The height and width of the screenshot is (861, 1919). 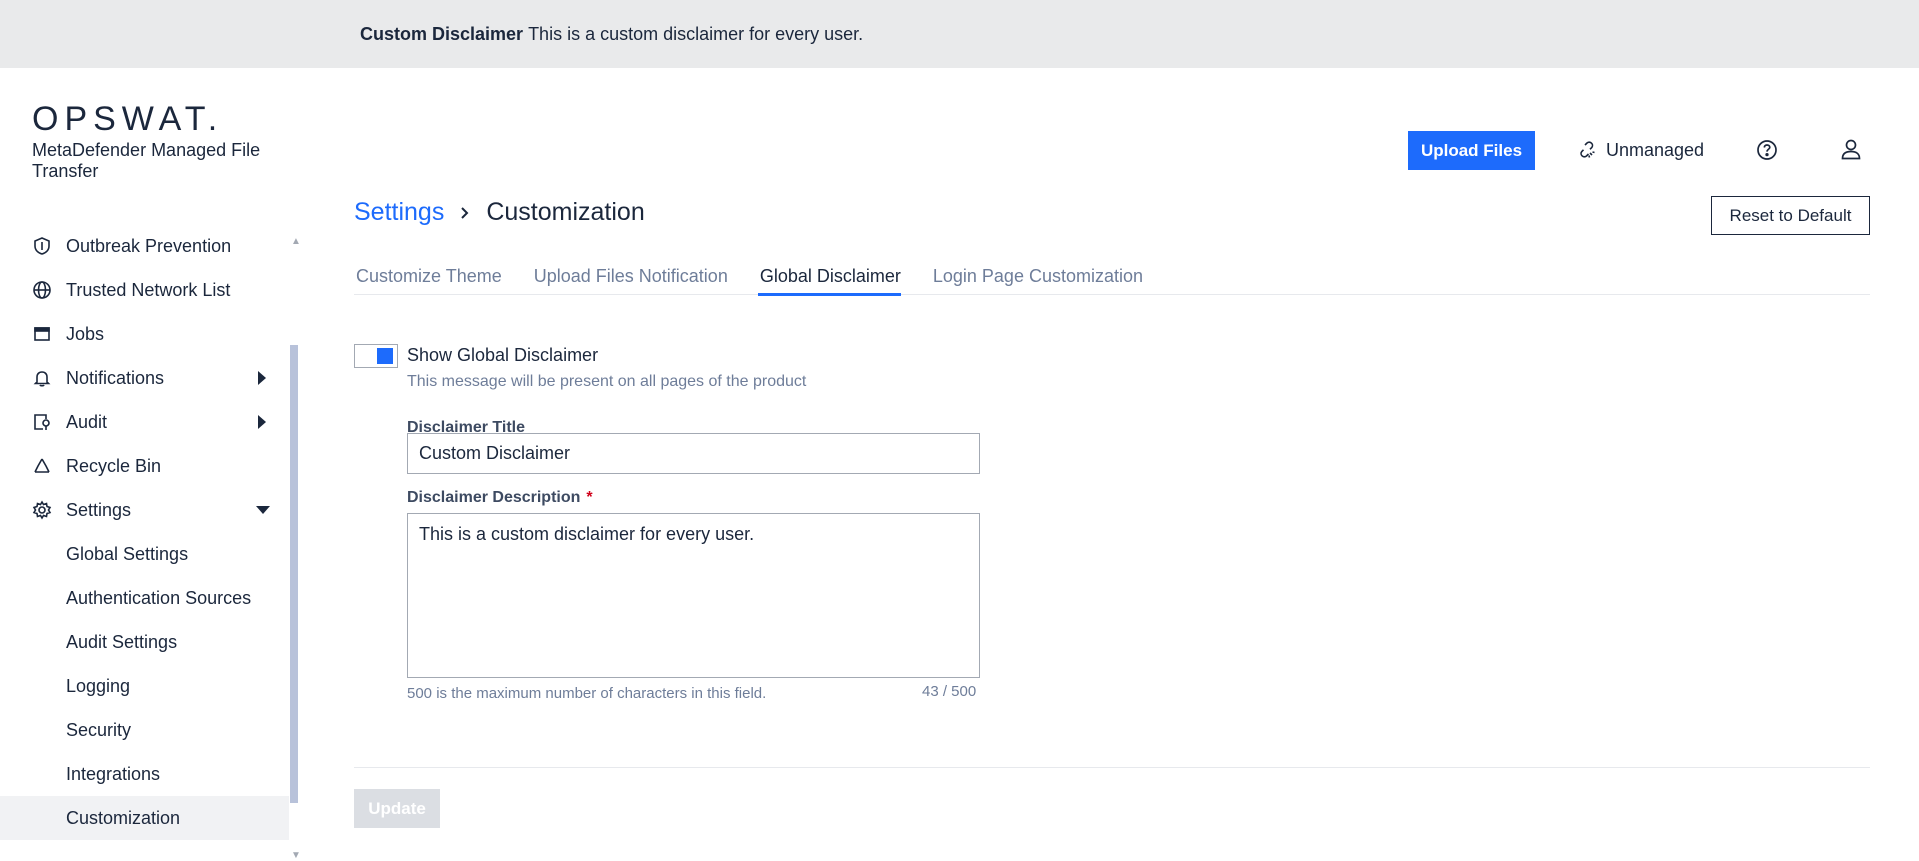 What do you see at coordinates (144, 686) in the screenshot?
I see `sidebar-subitem-logging: Logging` at bounding box center [144, 686].